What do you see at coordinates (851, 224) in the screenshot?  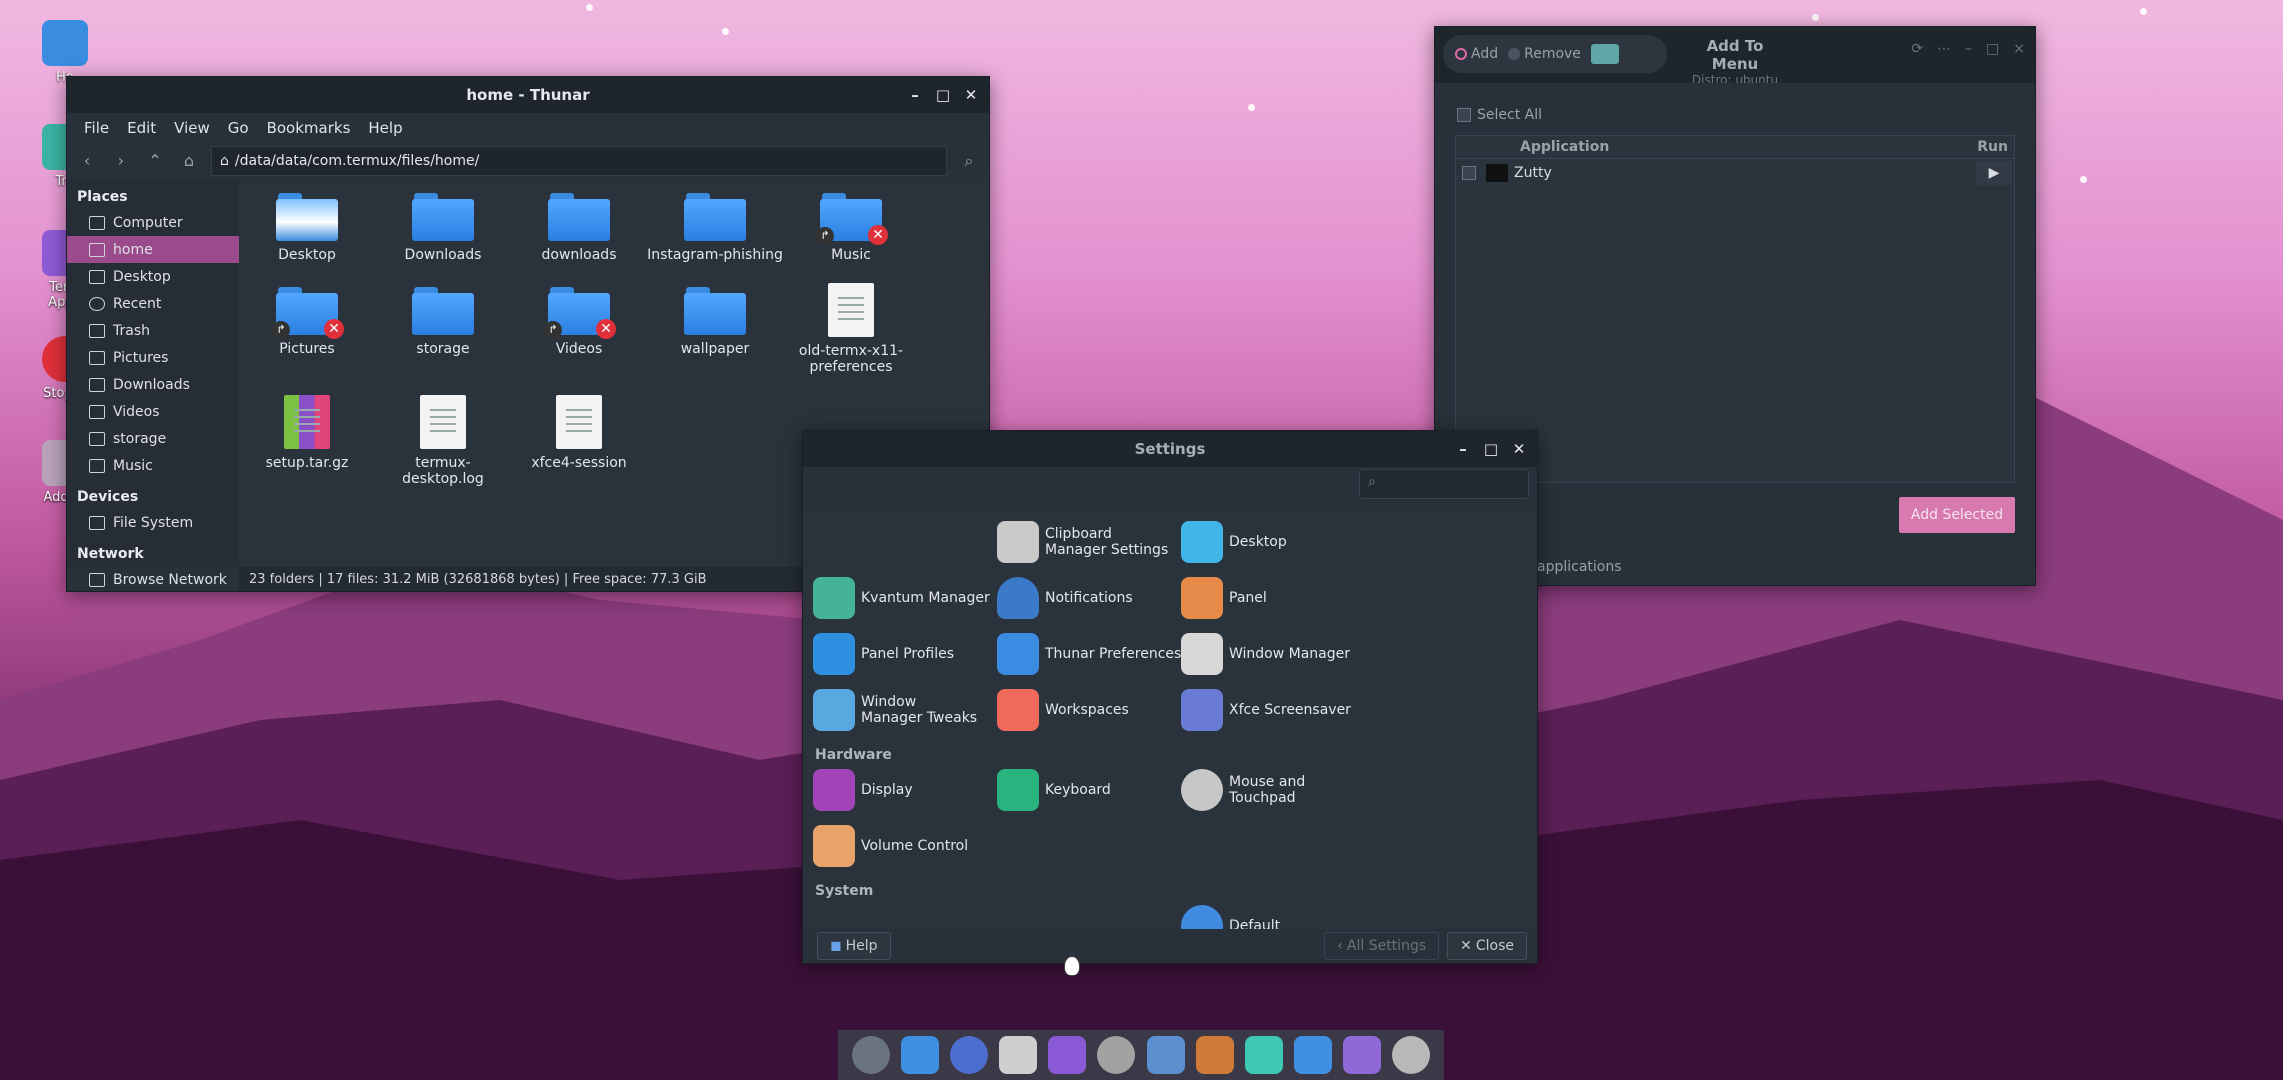 I see `file-item: ↱ ✕ Music` at bounding box center [851, 224].